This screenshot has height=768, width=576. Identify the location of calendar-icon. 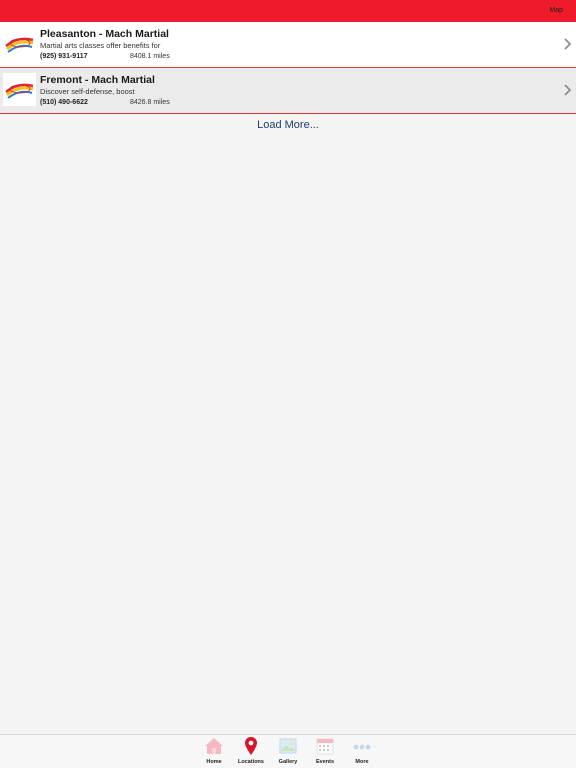
(325, 746).